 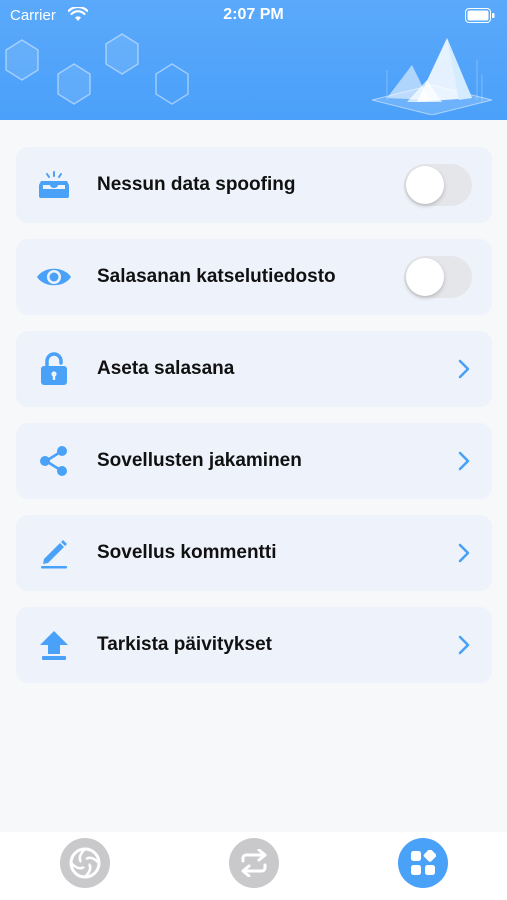 What do you see at coordinates (253, 60) in the screenshot?
I see `header-banner: Carrier 2:07 PM` at bounding box center [253, 60].